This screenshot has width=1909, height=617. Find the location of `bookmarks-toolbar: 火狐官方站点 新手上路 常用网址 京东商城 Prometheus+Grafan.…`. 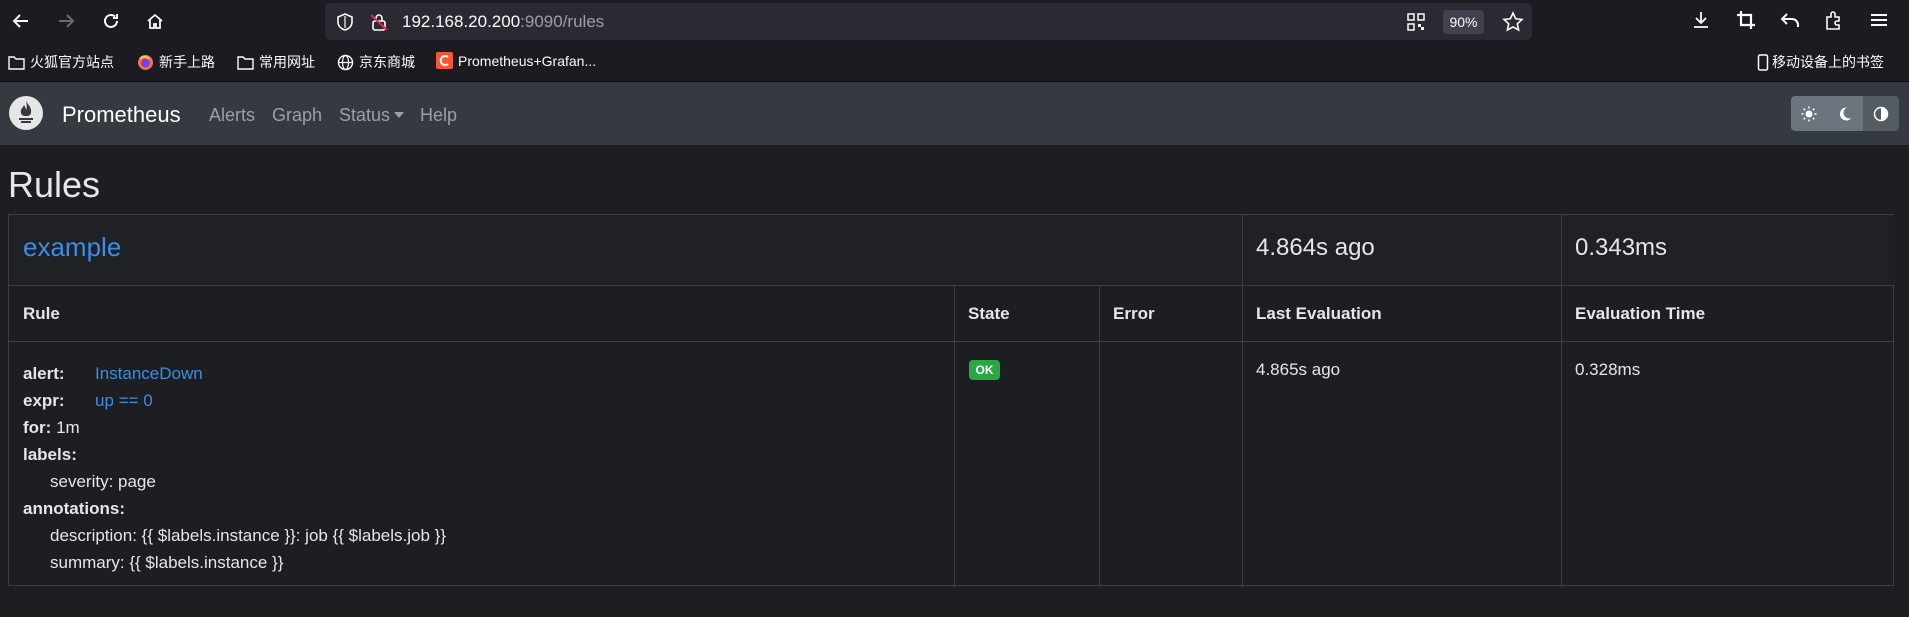

bookmarks-toolbar: 火狐官方站点 新手上路 常用网址 京东商城 Prometheus+Grafan.… is located at coordinates (954, 62).